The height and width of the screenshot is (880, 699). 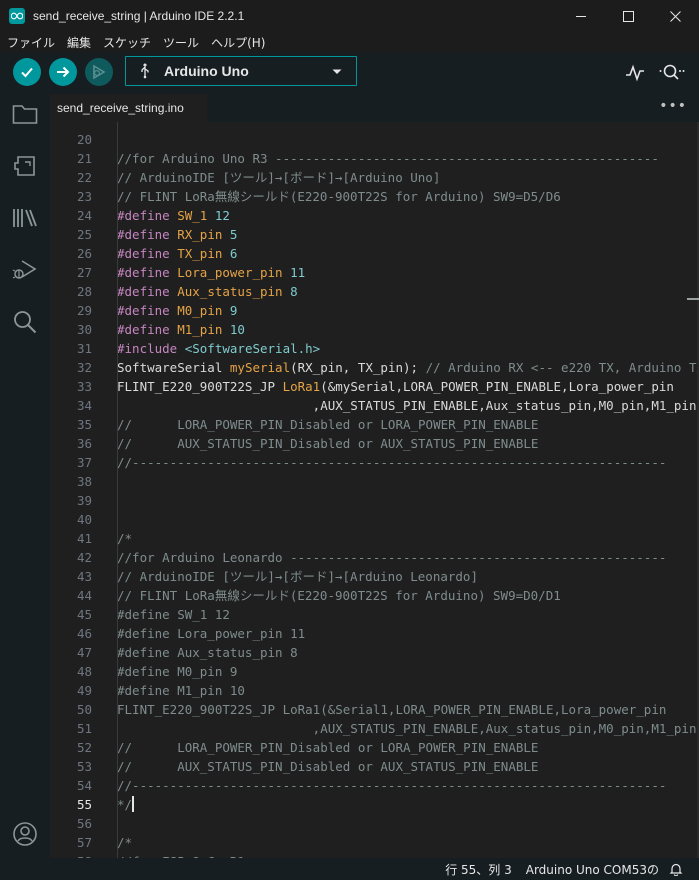 I want to click on code-token: */, so click(x=125, y=804).